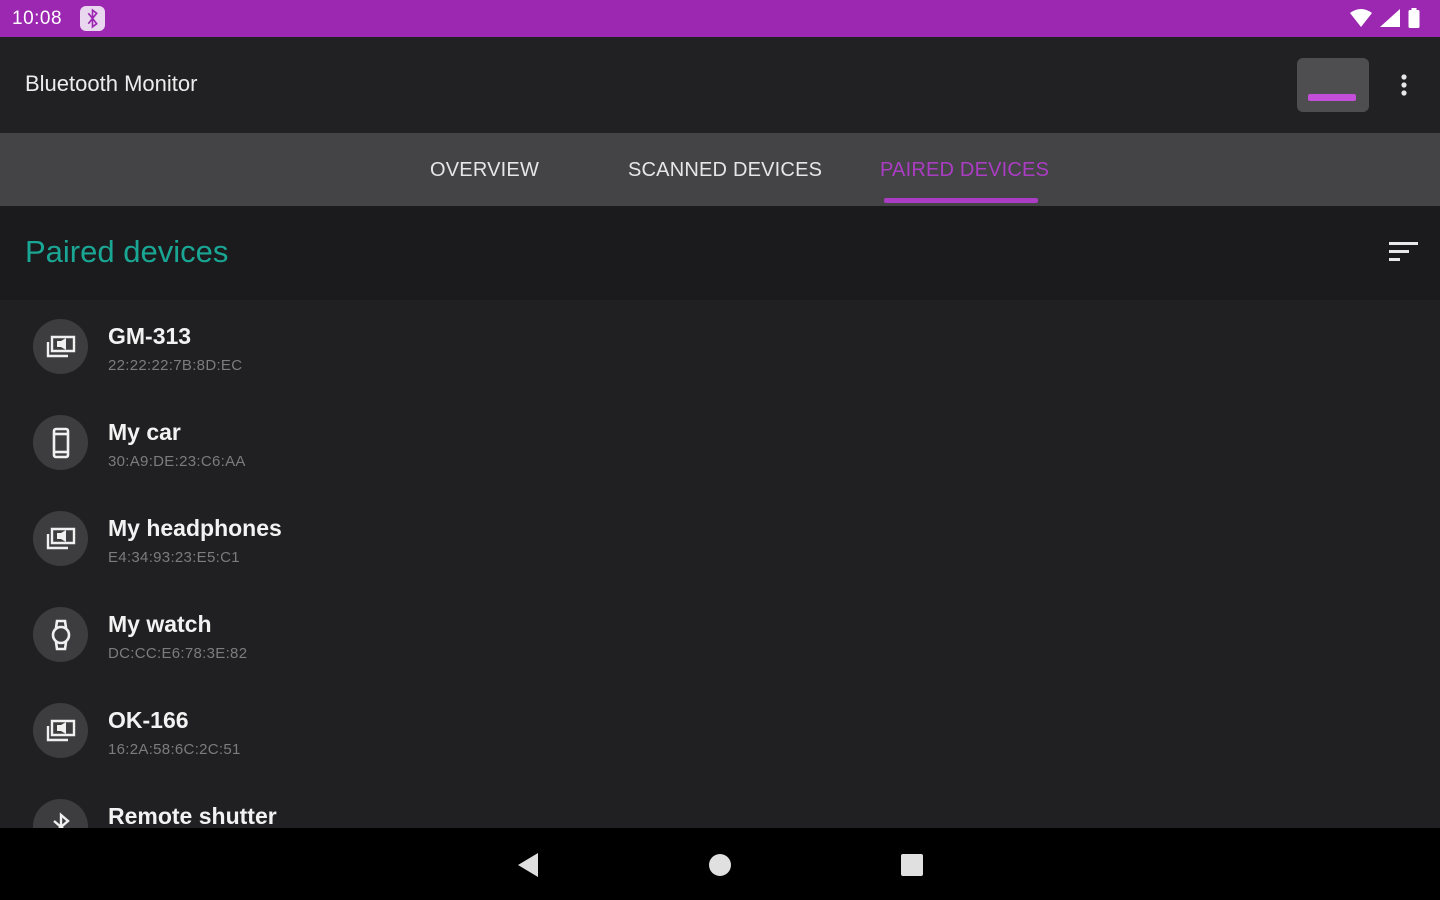  What do you see at coordinates (720, 348) in the screenshot?
I see `device-row: GM-313 22:22:22:7B:8D:EC` at bounding box center [720, 348].